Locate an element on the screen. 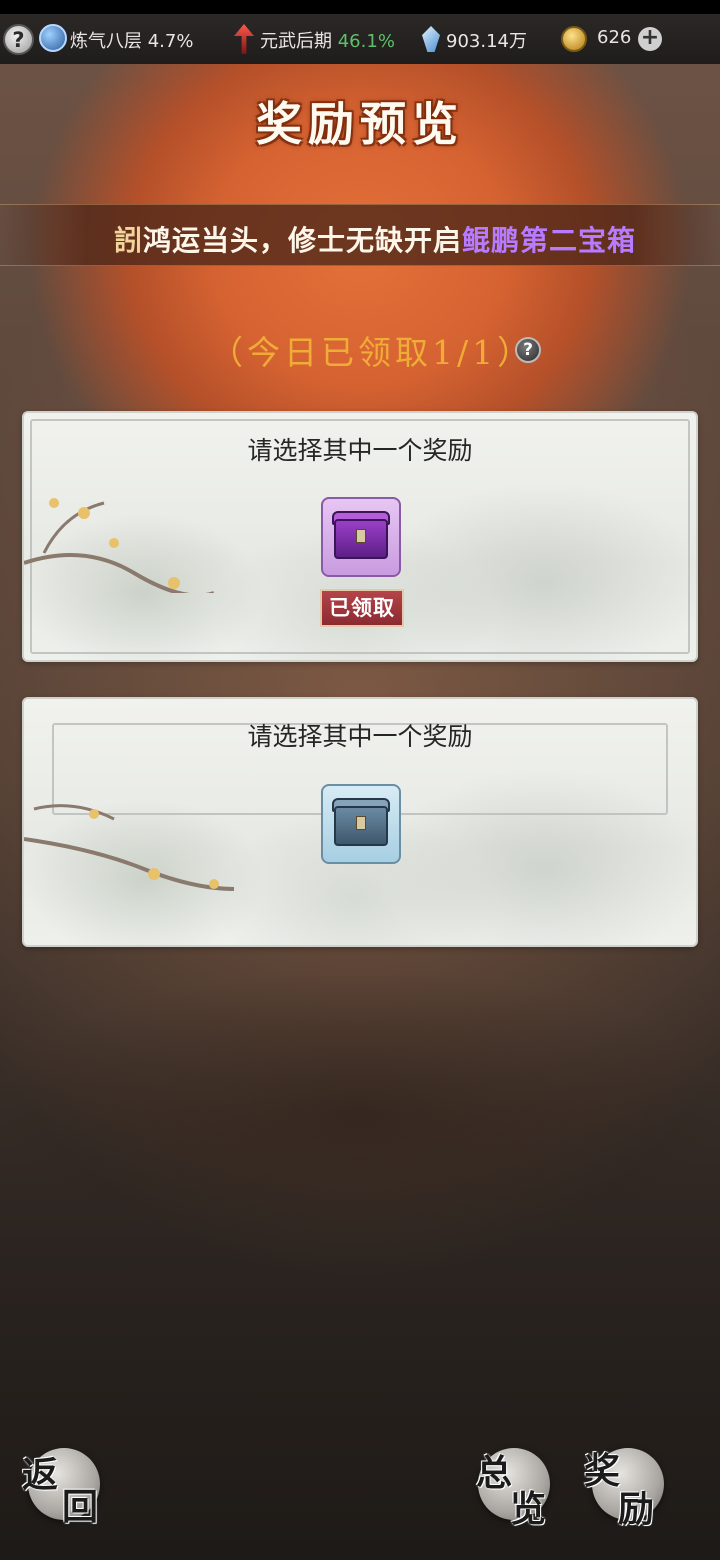 This screenshot has width=720, height=1560. back-button-label-top: 返 is located at coordinates (40, 1472).